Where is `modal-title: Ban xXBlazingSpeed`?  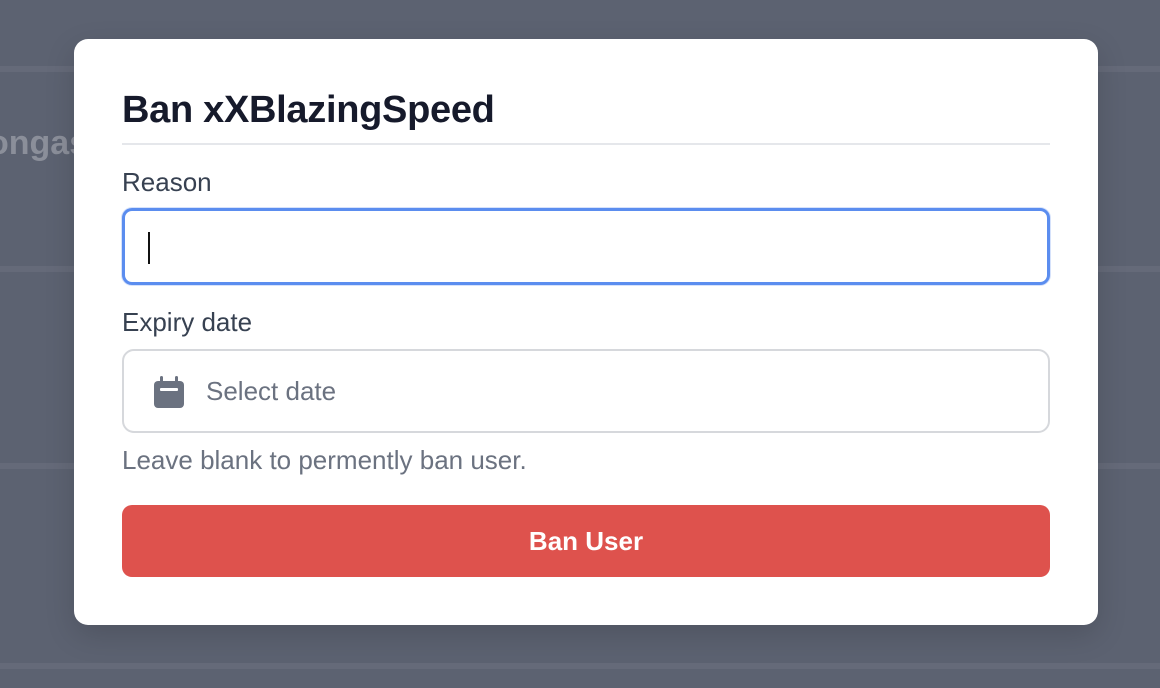
modal-title: Ban xXBlazingSpeed is located at coordinates (308, 110).